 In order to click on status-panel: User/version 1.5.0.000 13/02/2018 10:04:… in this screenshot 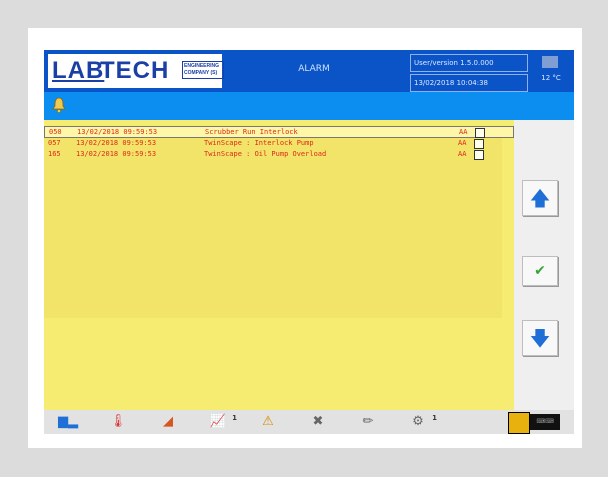, I will do `click(469, 73)`.